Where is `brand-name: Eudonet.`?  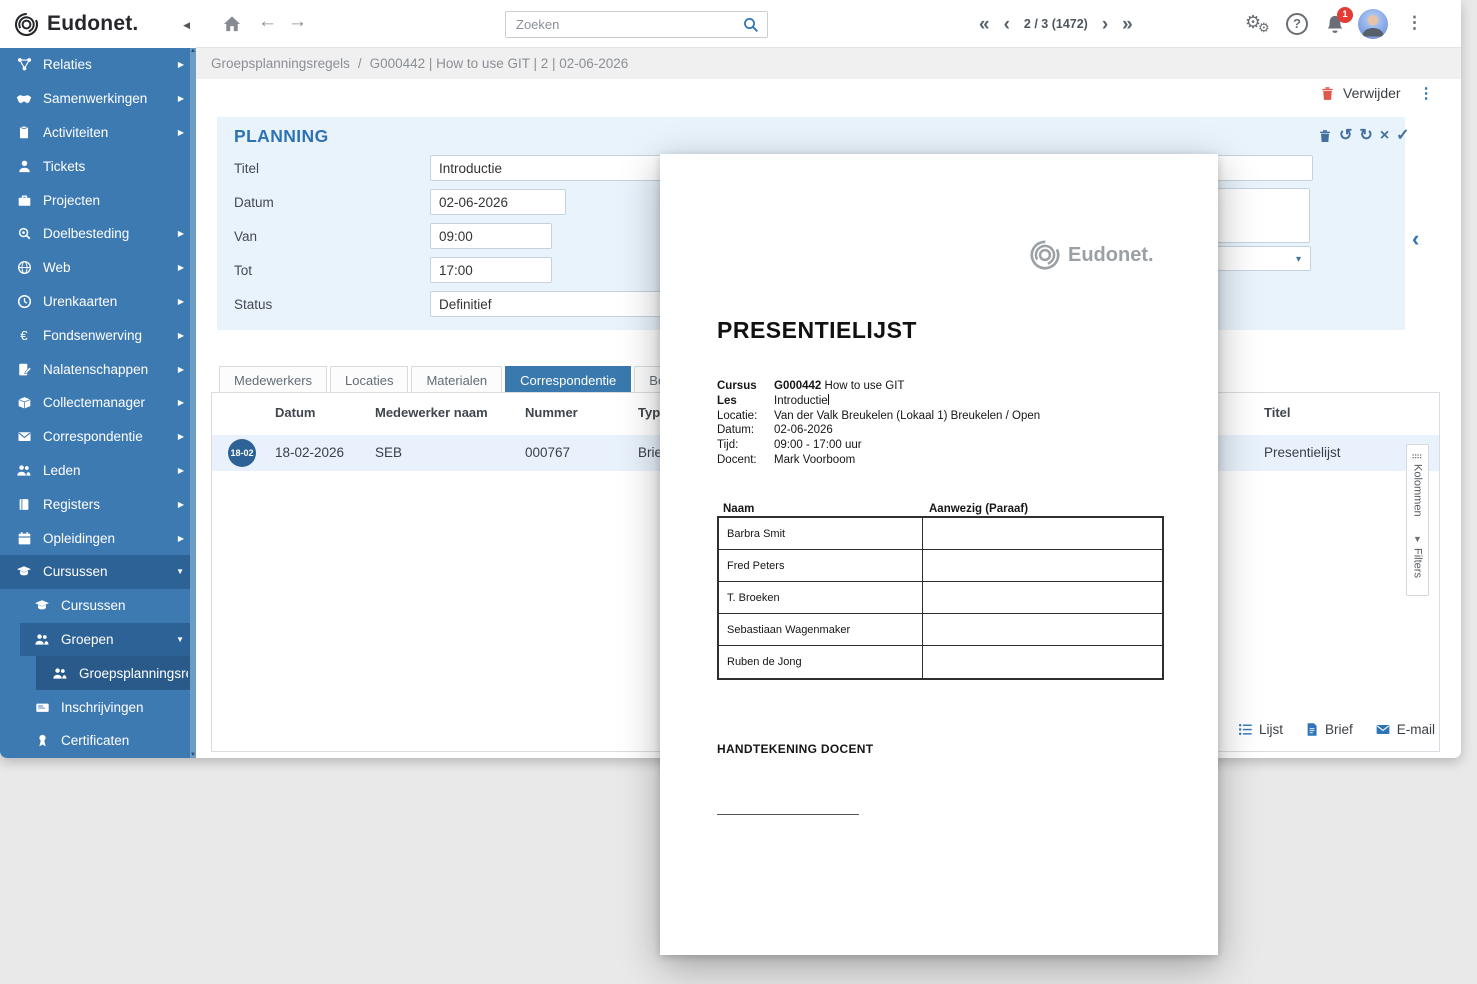
brand-name: Eudonet. is located at coordinates (93, 23).